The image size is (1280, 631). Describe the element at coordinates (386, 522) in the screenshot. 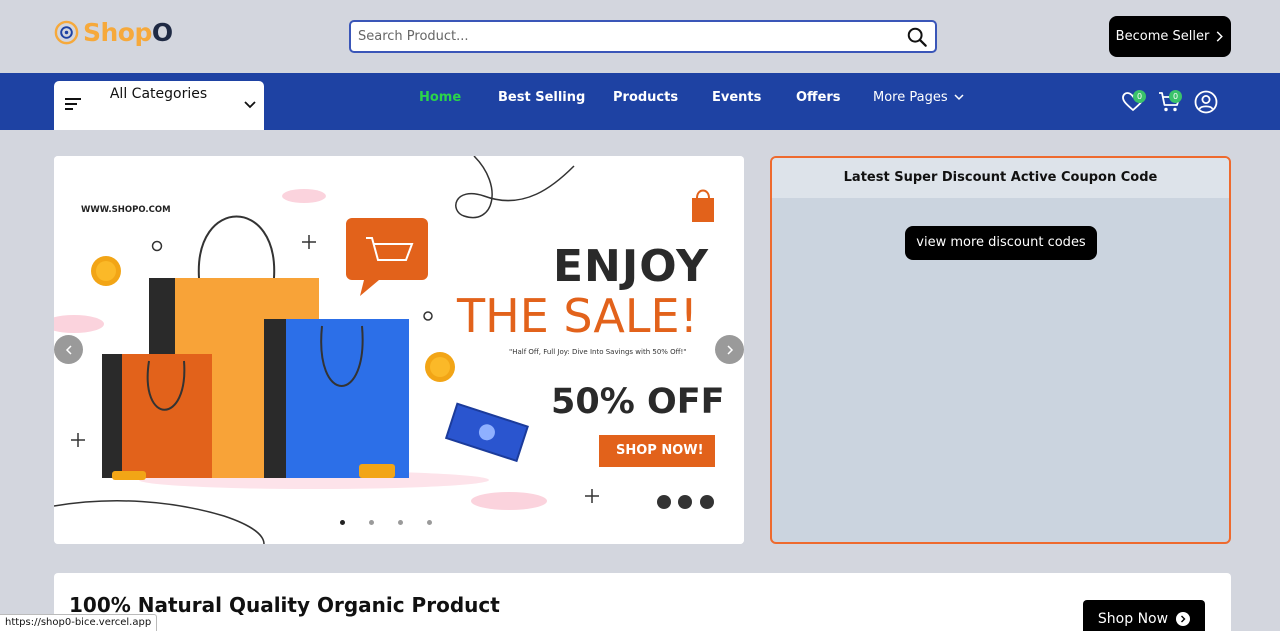

I see `slider-dots` at that location.